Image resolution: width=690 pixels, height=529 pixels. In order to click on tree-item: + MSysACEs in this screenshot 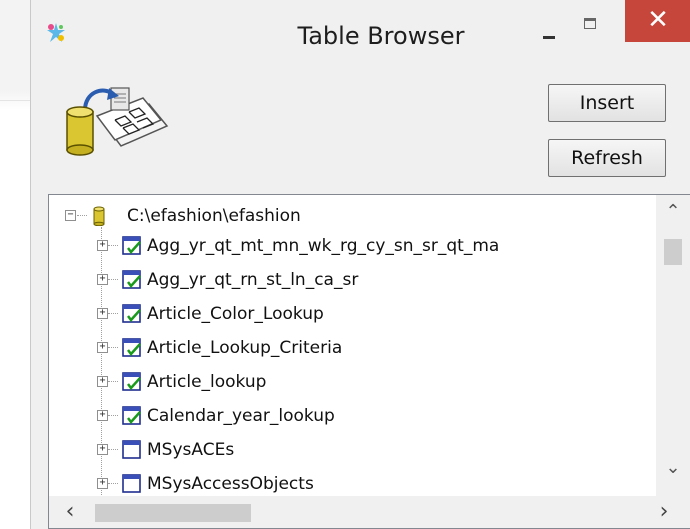, I will do `click(349, 451)`.